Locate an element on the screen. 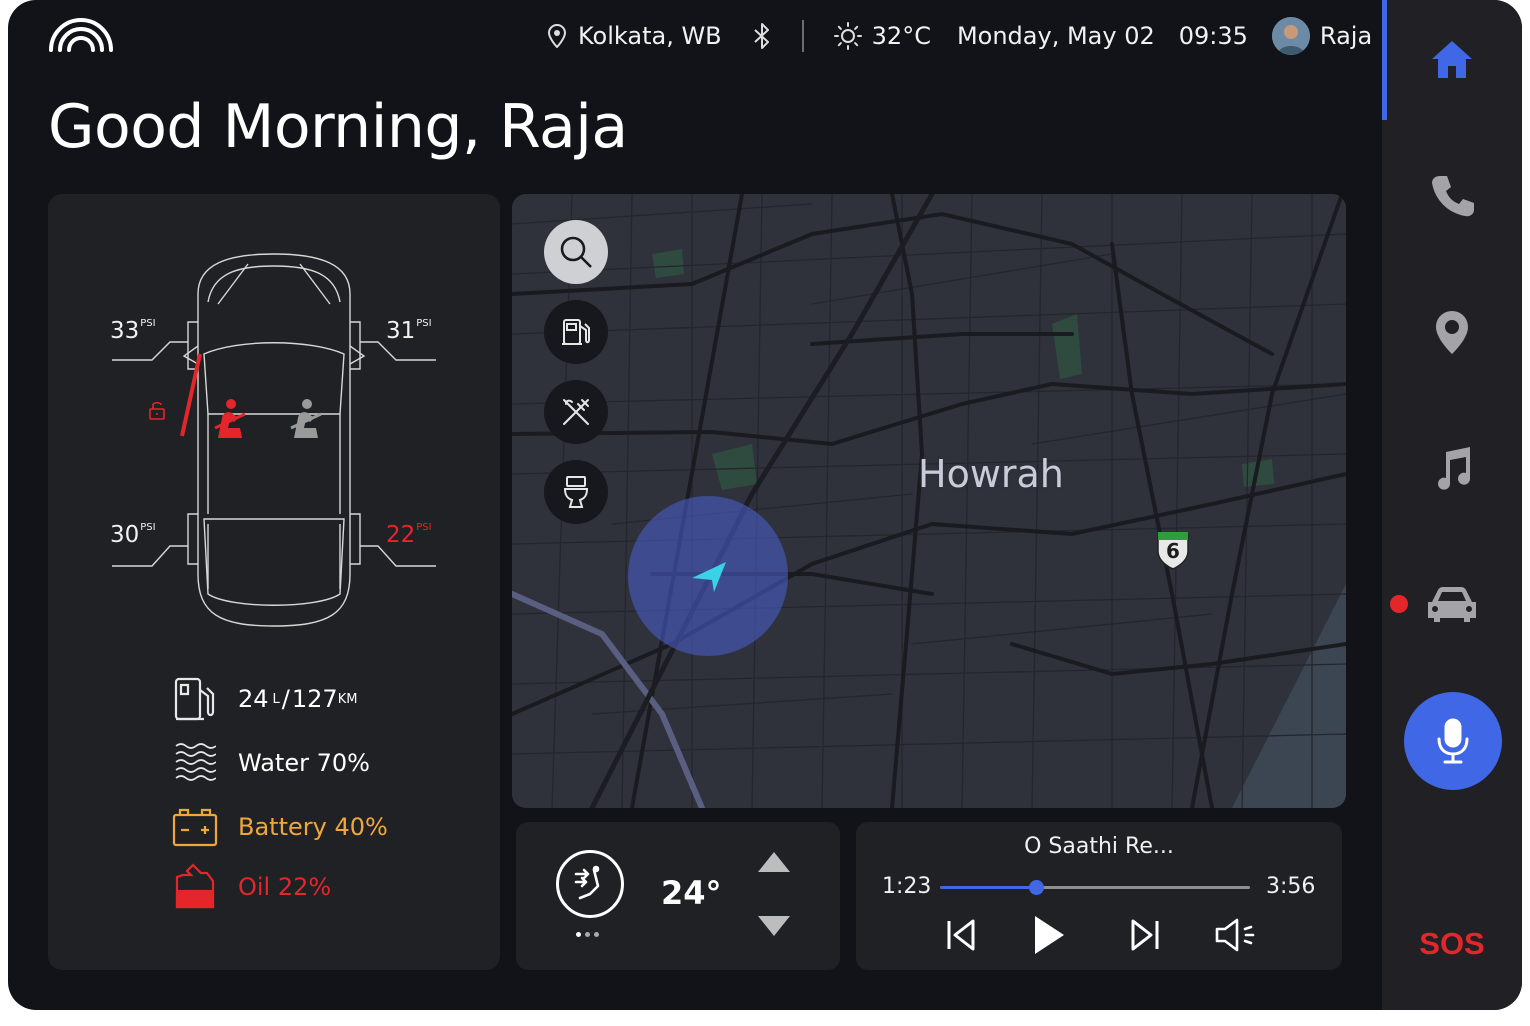 This screenshot has width=1530, height=1026. seat-climate-button is located at coordinates (590, 884).